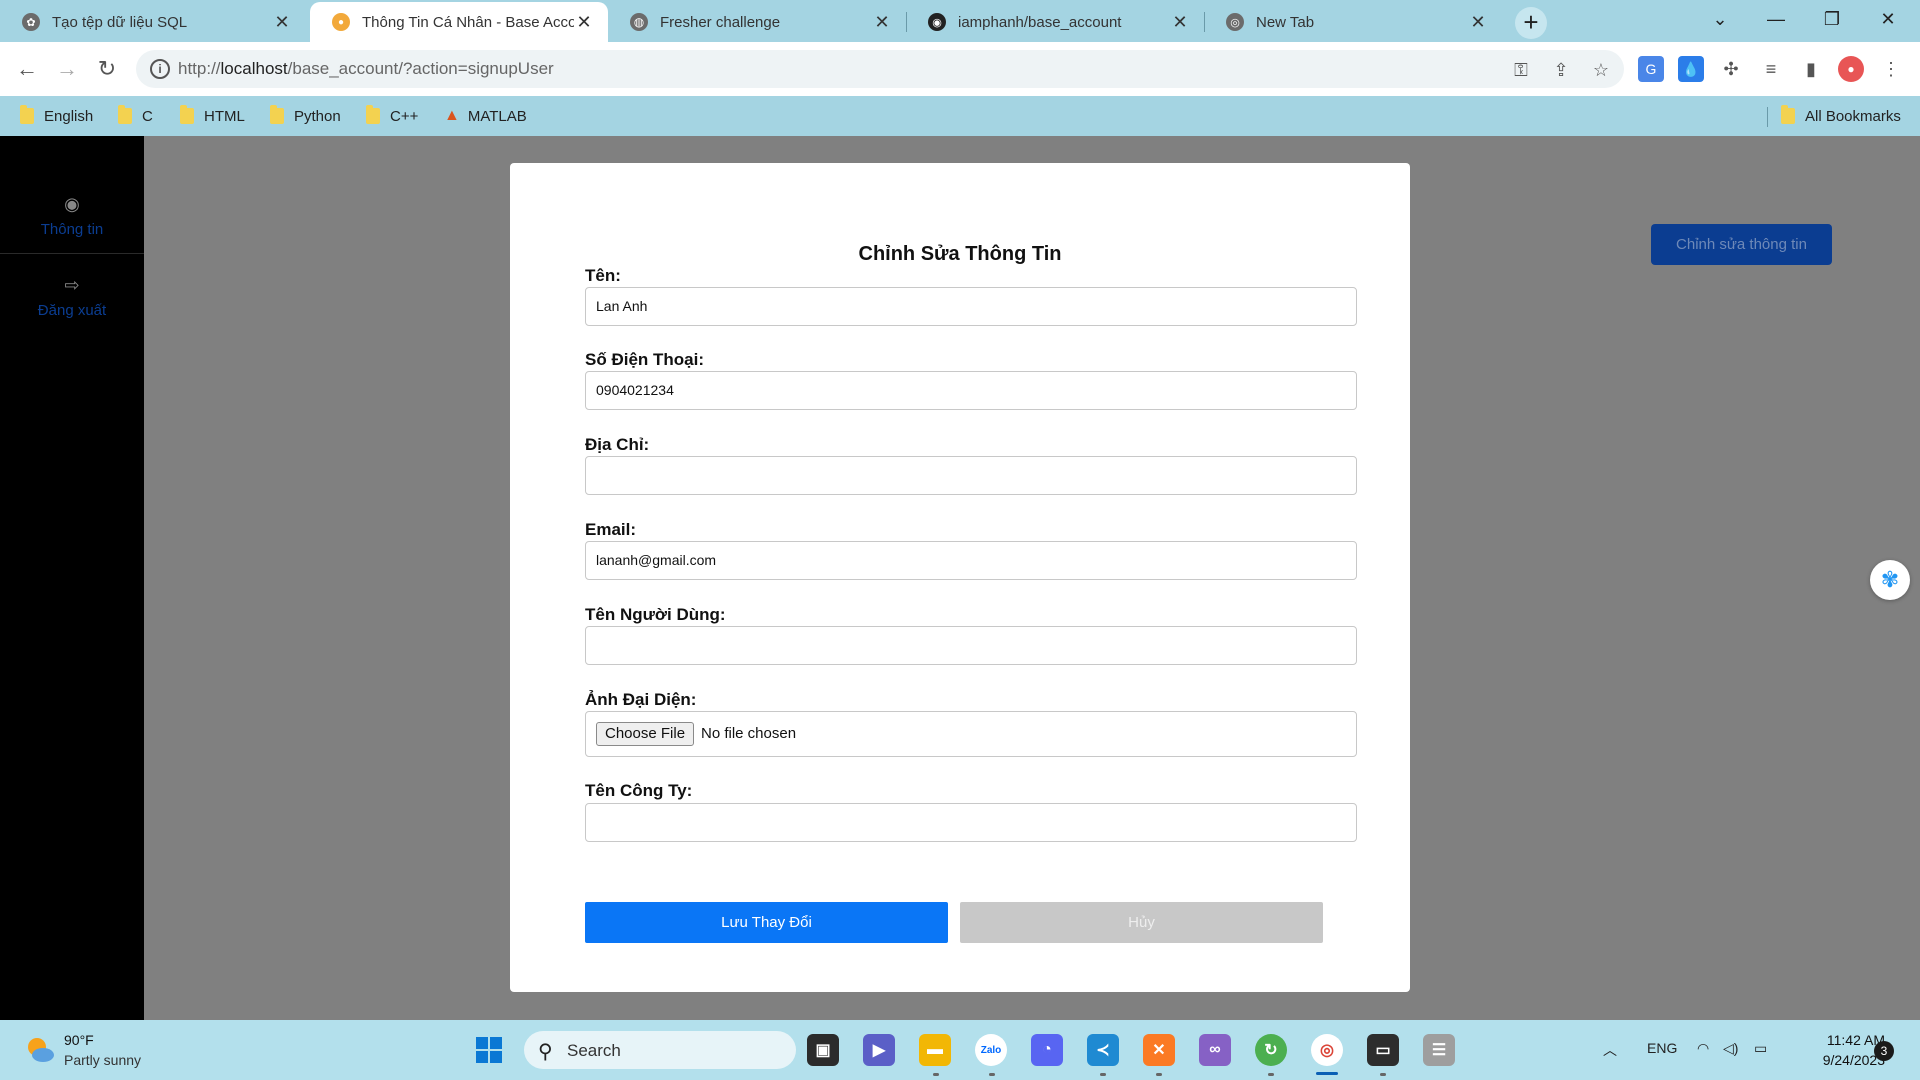 Image resolution: width=1920 pixels, height=1080 pixels. I want to click on bookmark-html: HTML, so click(212, 116).